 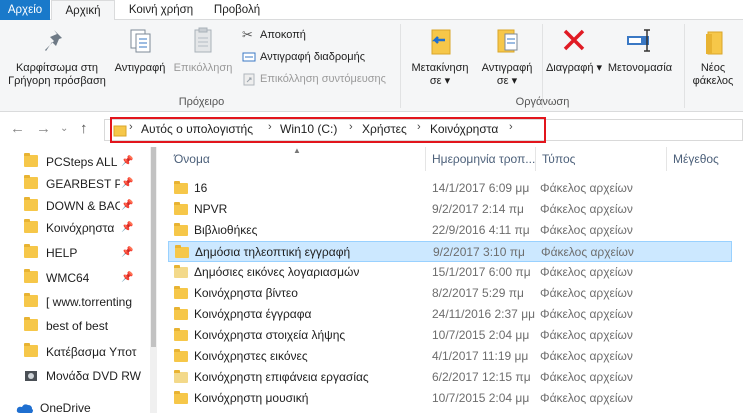 What do you see at coordinates (705, 159) in the screenshot?
I see `column-header-size: Μέγεθος` at bounding box center [705, 159].